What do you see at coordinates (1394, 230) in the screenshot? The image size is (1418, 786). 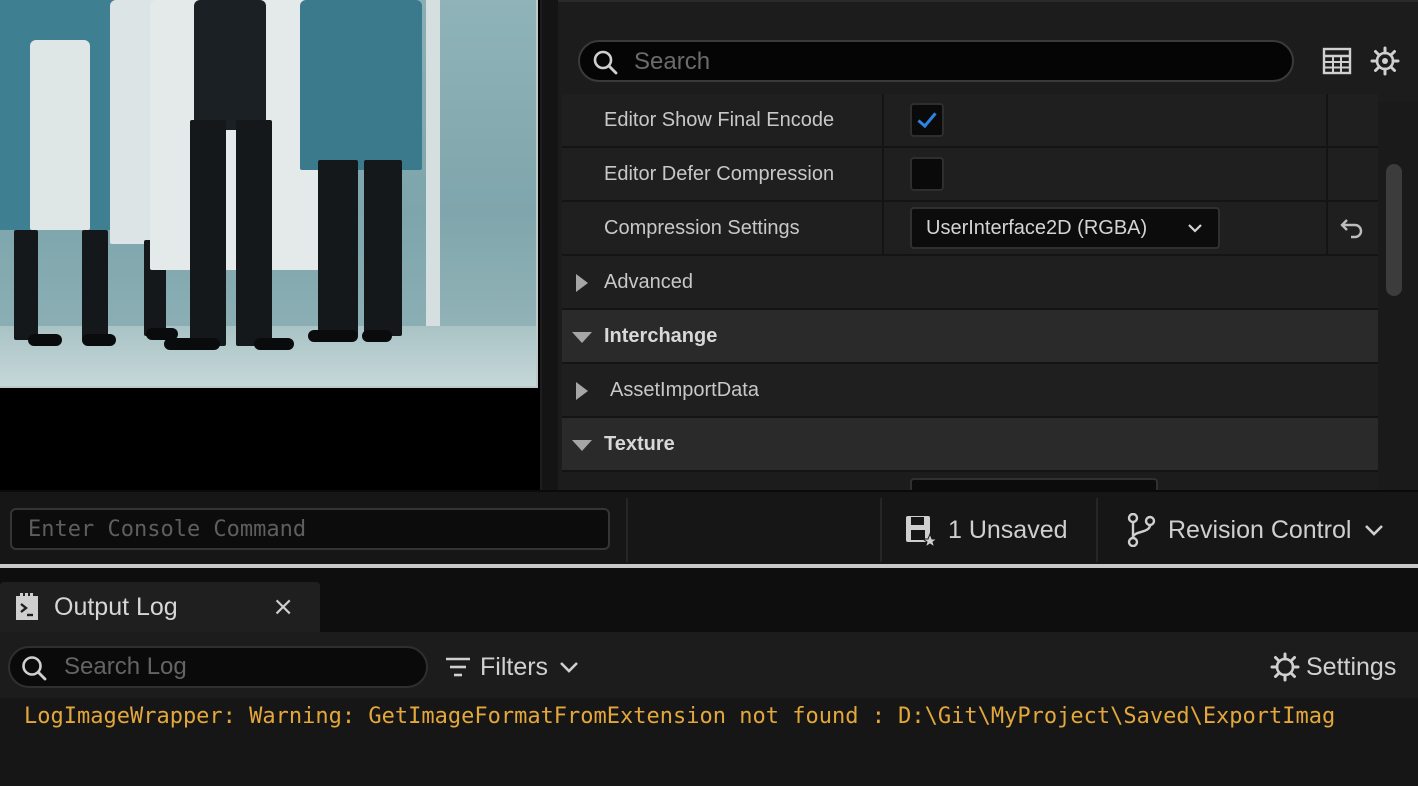 I see `details-scrollbar-thumb` at bounding box center [1394, 230].